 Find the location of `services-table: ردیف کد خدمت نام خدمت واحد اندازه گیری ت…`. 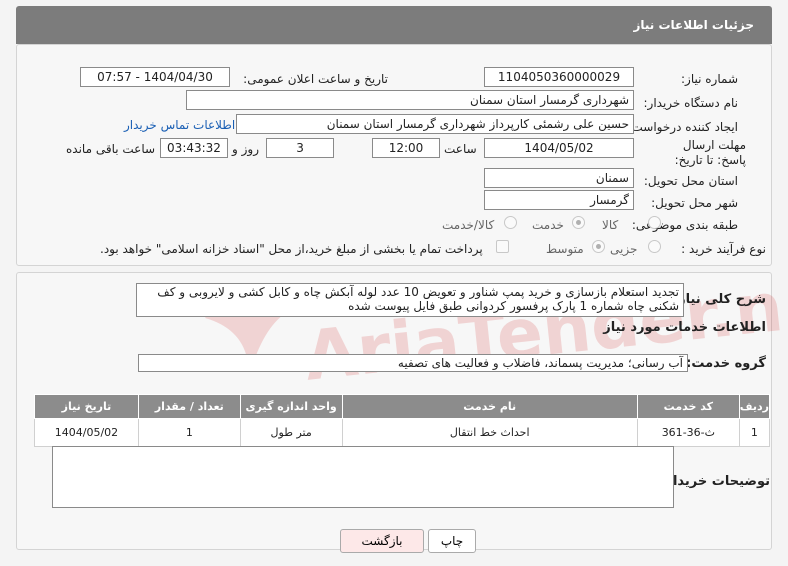

services-table: ردیف کد خدمت نام خدمت واحد اندازه گیری ت… is located at coordinates (402, 420).